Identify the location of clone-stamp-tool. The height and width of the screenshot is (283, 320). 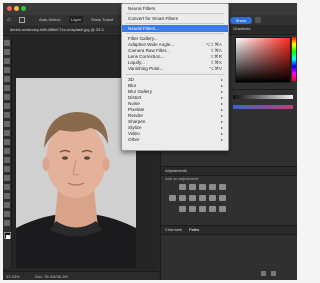
(7, 124).